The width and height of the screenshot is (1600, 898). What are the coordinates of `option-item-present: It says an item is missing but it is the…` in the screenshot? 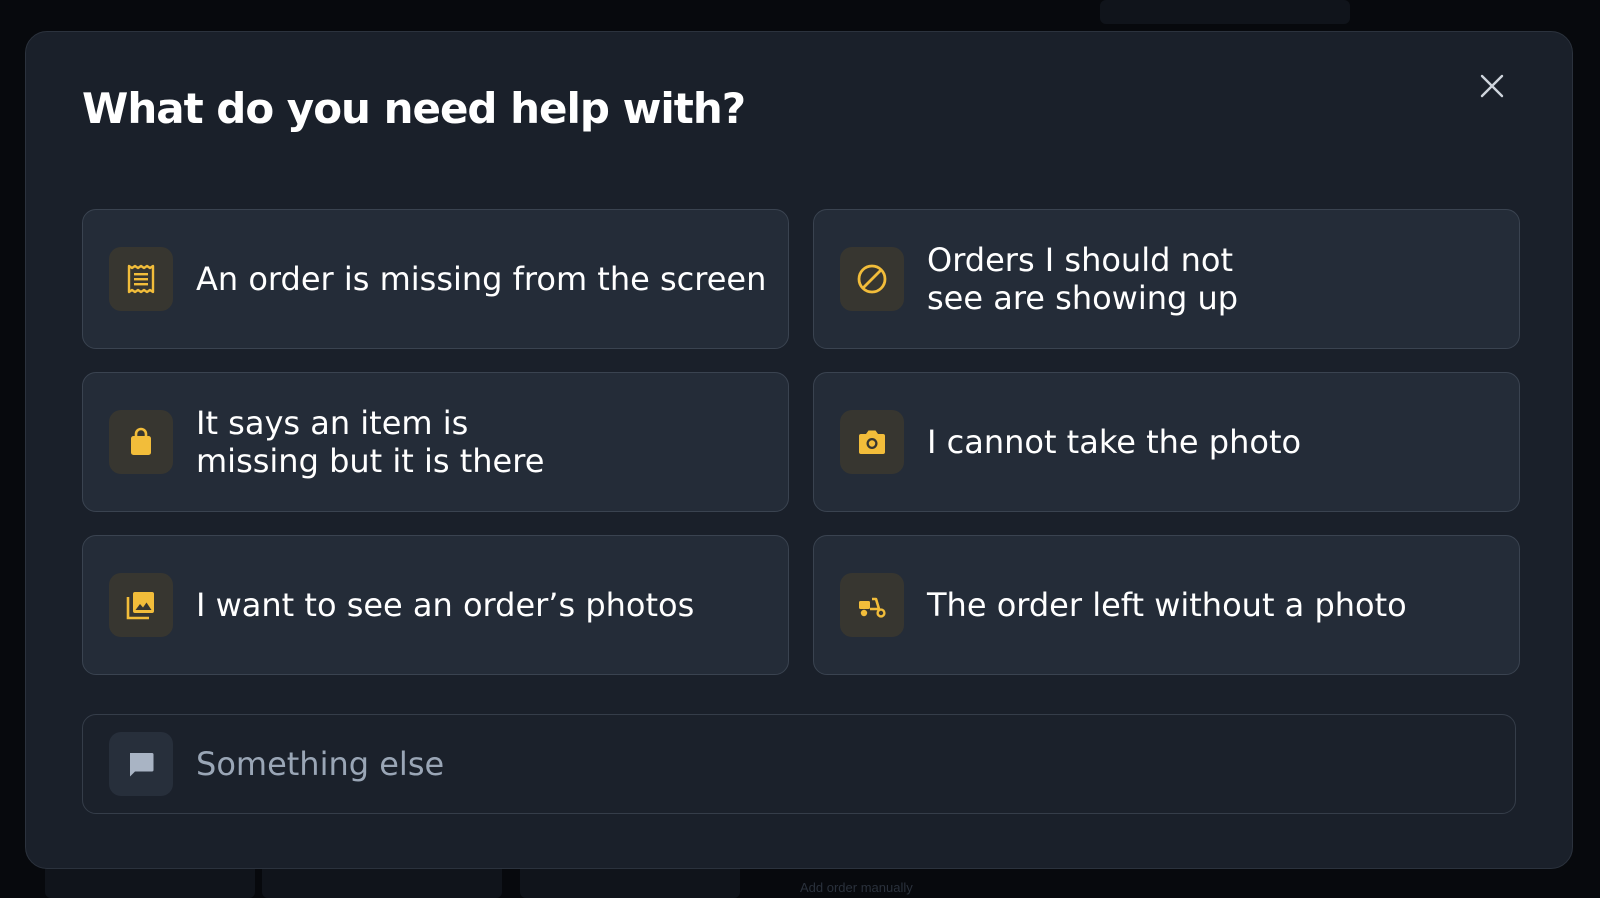 It's located at (435, 442).